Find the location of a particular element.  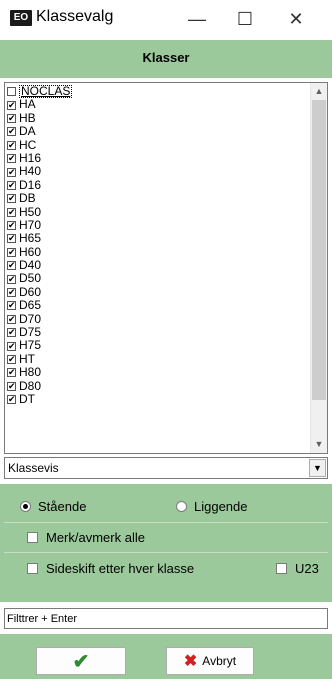

class-list-item: H16 is located at coordinates (39, 157).